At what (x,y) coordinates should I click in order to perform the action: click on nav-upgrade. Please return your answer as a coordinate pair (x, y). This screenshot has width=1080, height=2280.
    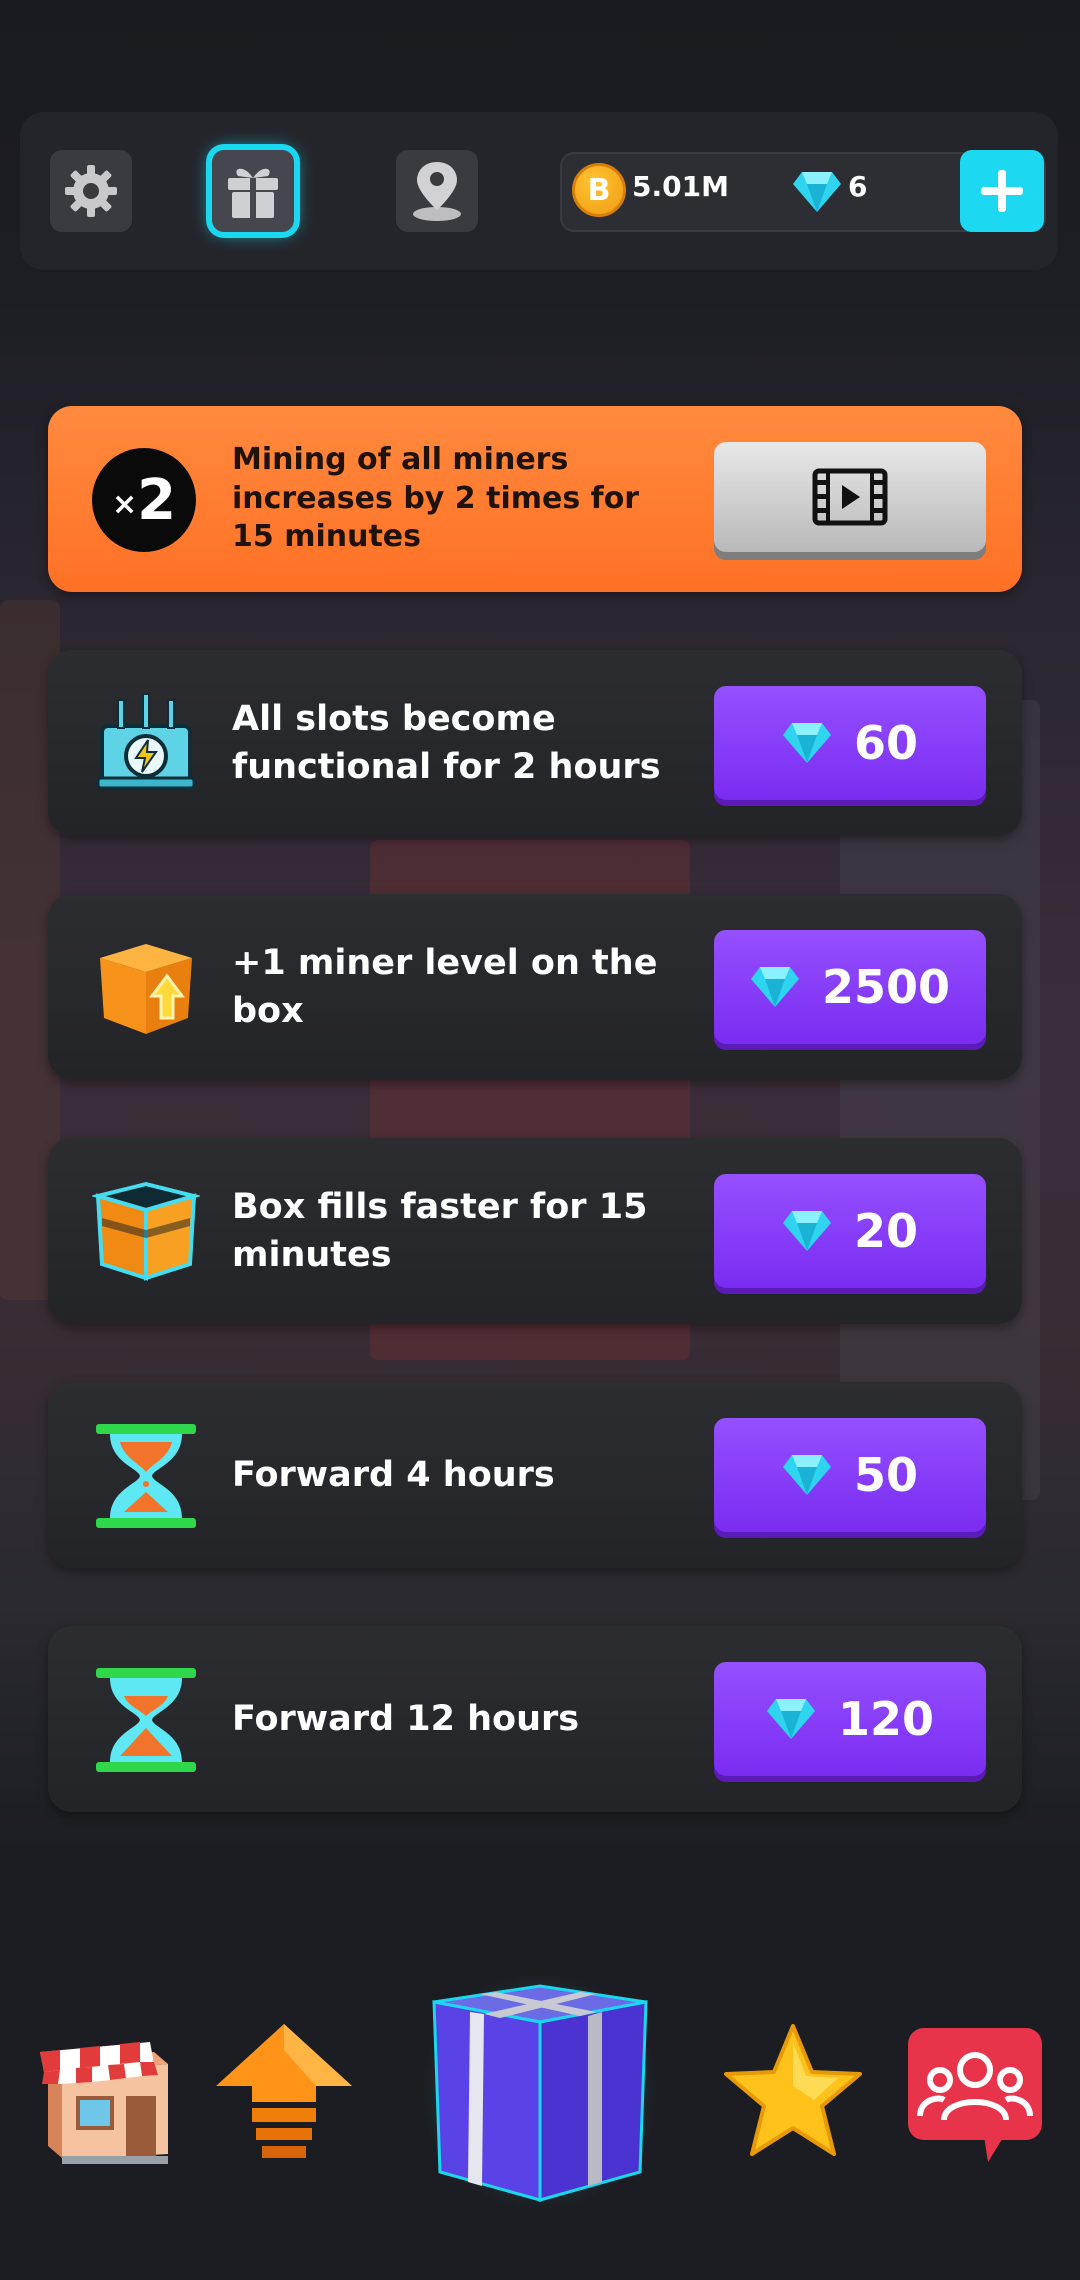
    Looking at the image, I should click on (284, 2092).